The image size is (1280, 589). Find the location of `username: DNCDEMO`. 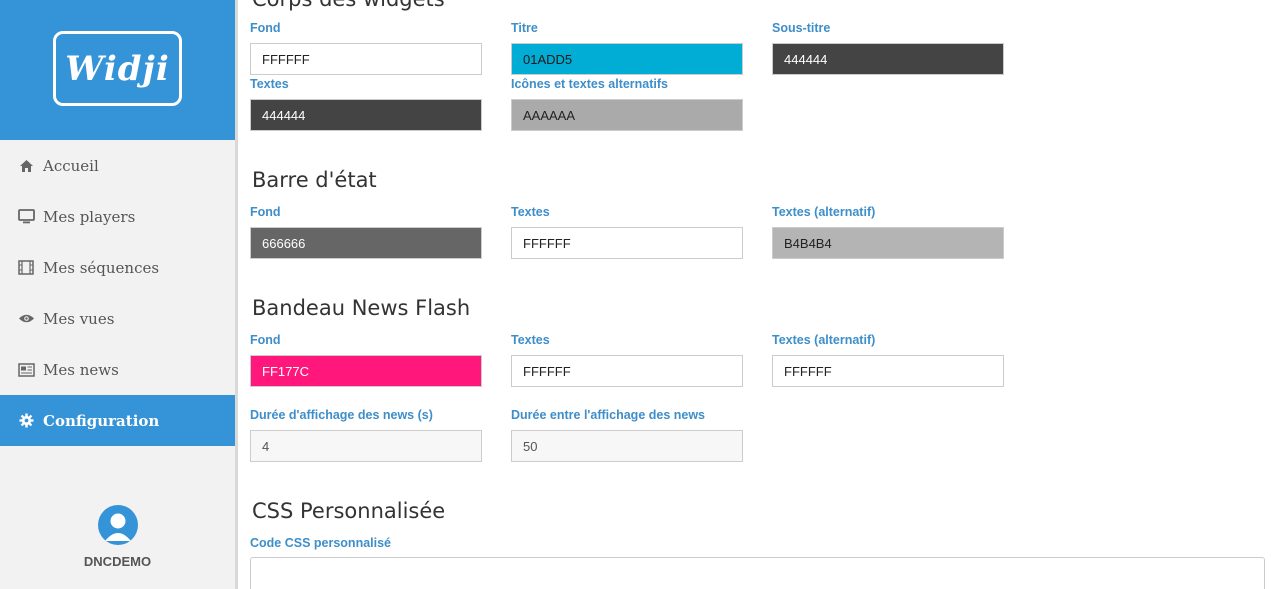

username: DNCDEMO is located at coordinates (117, 561).